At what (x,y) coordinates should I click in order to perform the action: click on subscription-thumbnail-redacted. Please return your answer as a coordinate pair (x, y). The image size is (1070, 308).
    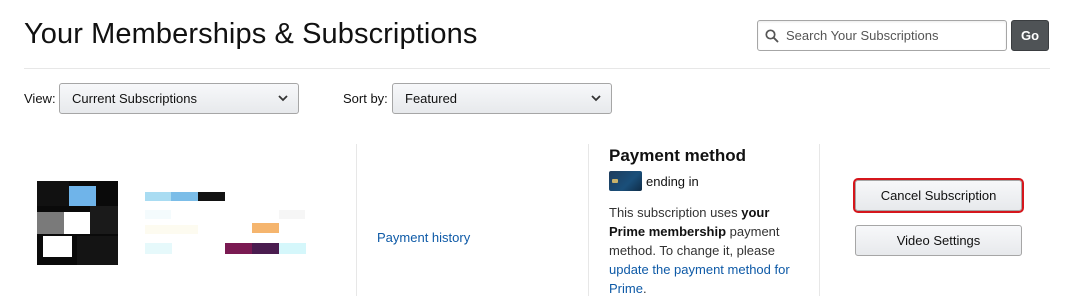
    Looking at the image, I should click on (77, 223).